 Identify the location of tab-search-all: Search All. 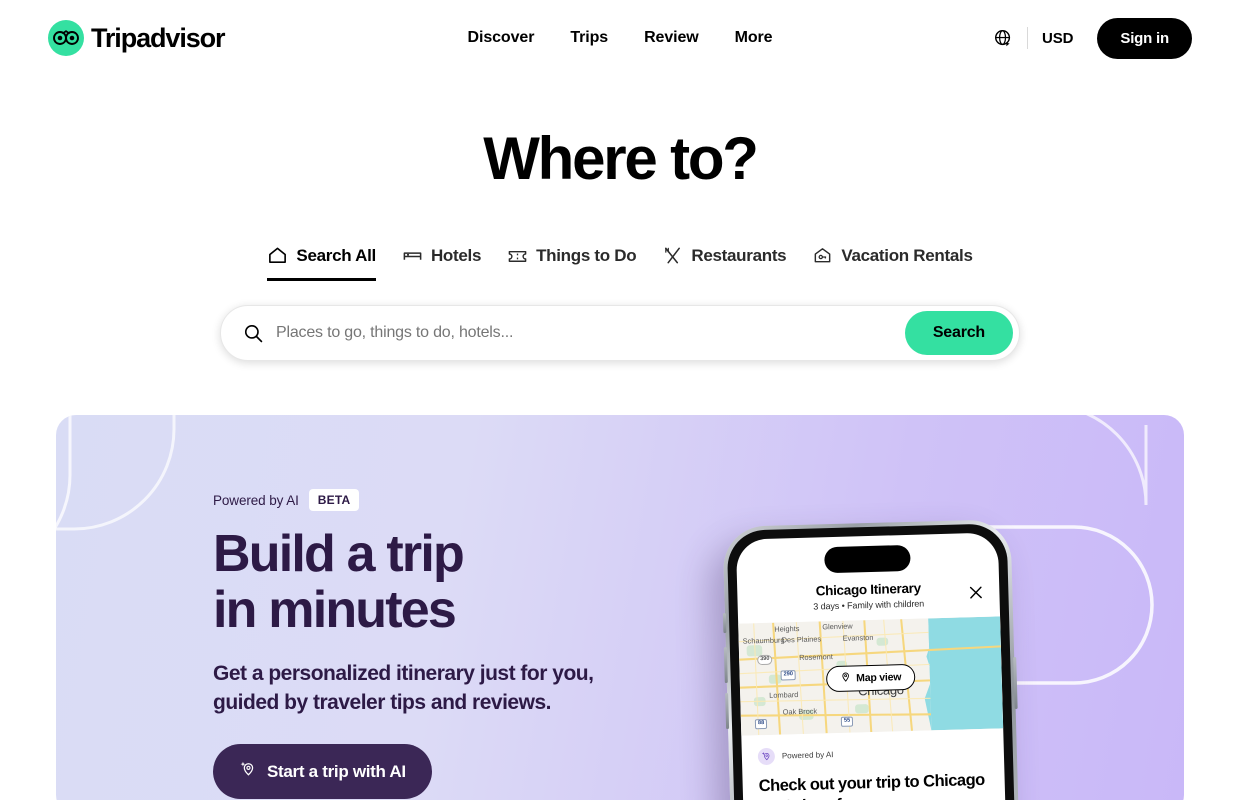
(321, 263).